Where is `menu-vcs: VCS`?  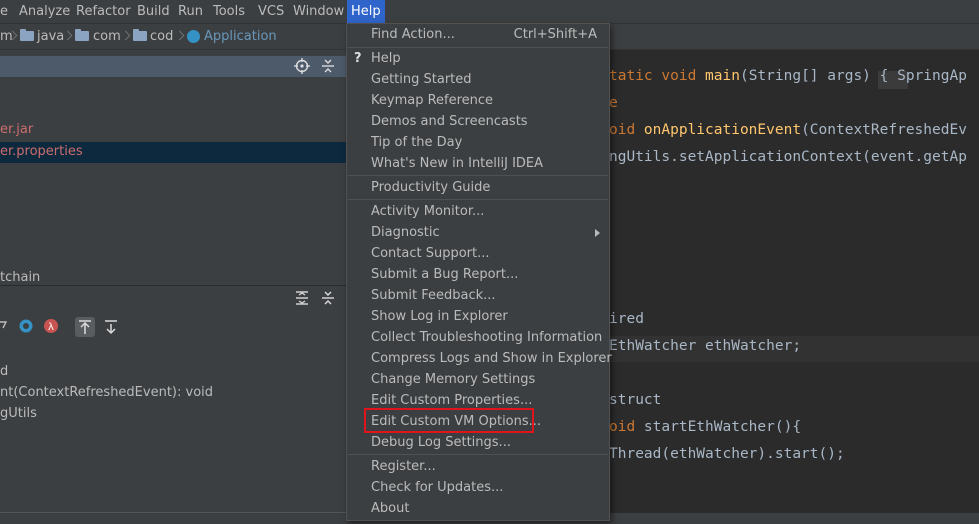 menu-vcs: VCS is located at coordinates (271, 11).